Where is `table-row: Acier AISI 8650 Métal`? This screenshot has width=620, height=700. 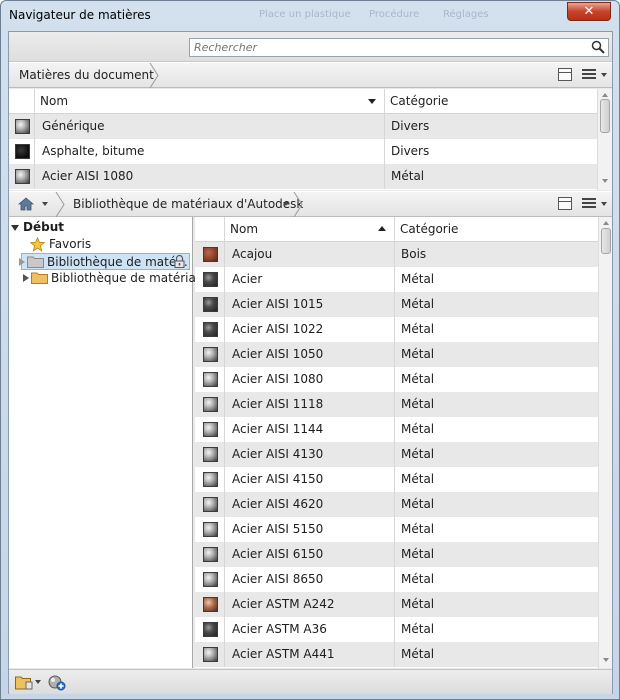
table-row: Acier AISI 8650 Métal is located at coordinates (396, 579).